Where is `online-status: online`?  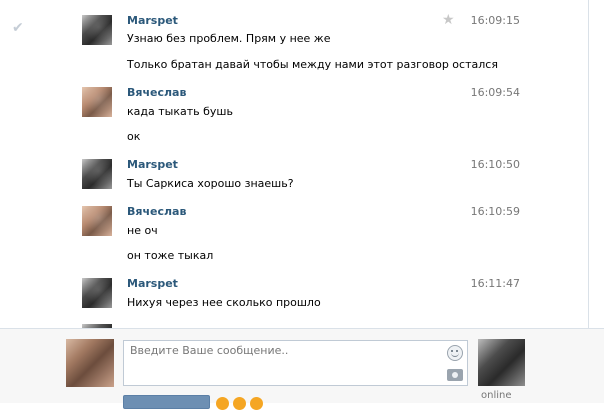 online-status: online is located at coordinates (496, 395).